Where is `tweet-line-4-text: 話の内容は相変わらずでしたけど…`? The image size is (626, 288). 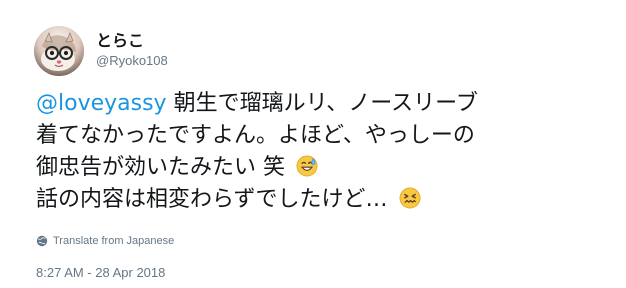
tweet-line-4-text: 話の内容は相変わらずでしたけど… is located at coordinates (212, 199).